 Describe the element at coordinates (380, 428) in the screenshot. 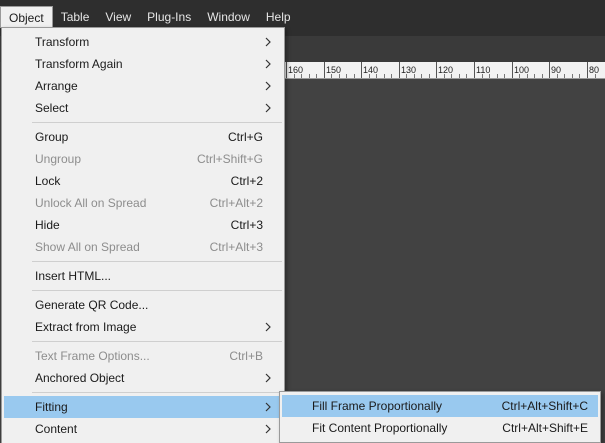

I see `menu-item-label: Fit Content Proportionally` at that location.